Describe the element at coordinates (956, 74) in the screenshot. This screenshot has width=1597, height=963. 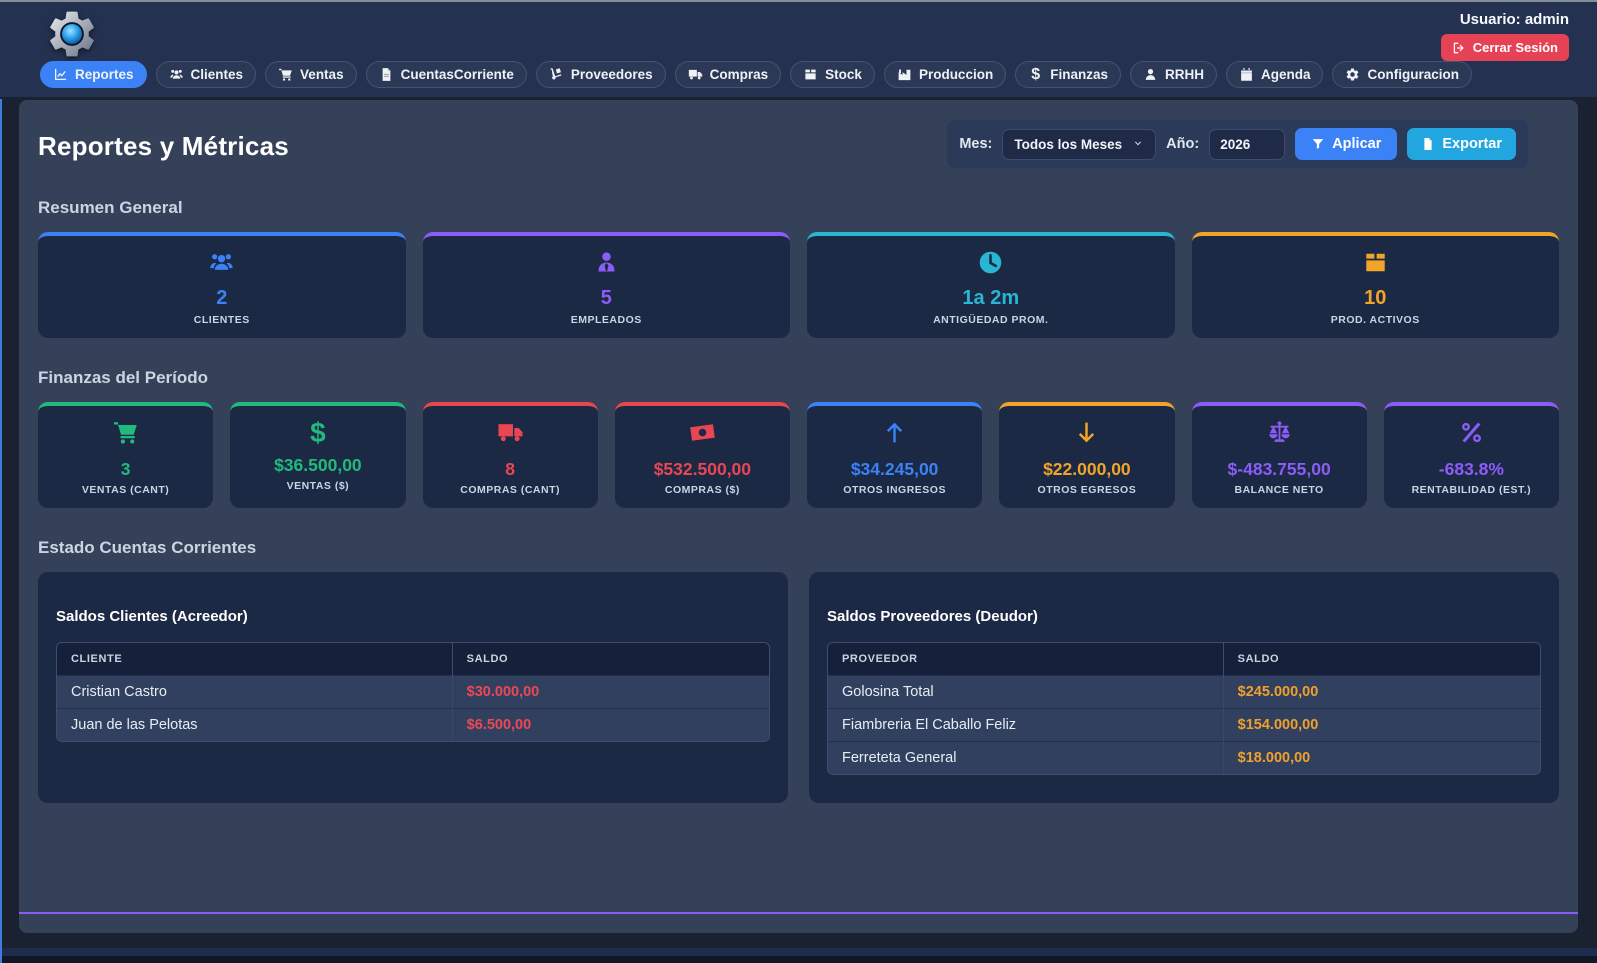
I see `nav-tab-label: Produccion` at that location.